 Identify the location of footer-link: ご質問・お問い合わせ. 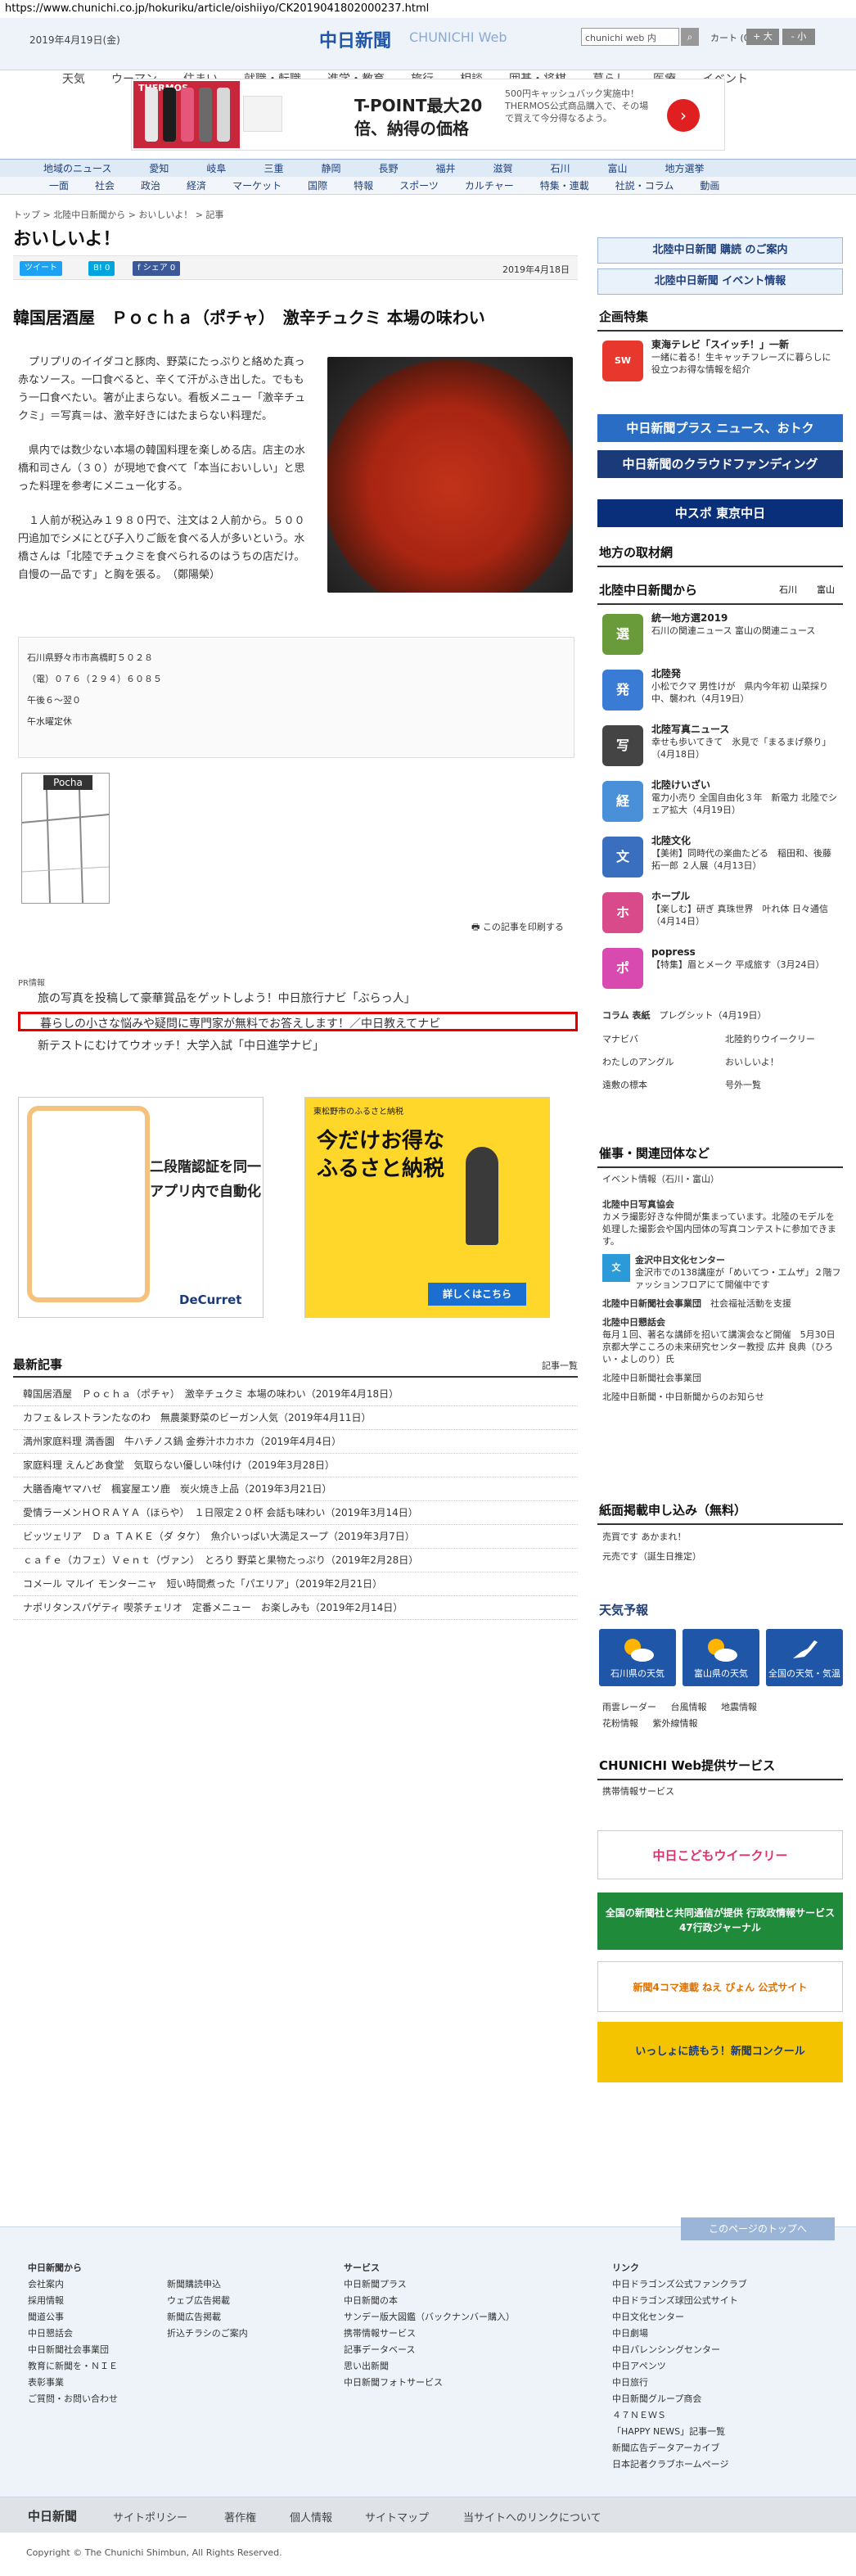
(73, 2399).